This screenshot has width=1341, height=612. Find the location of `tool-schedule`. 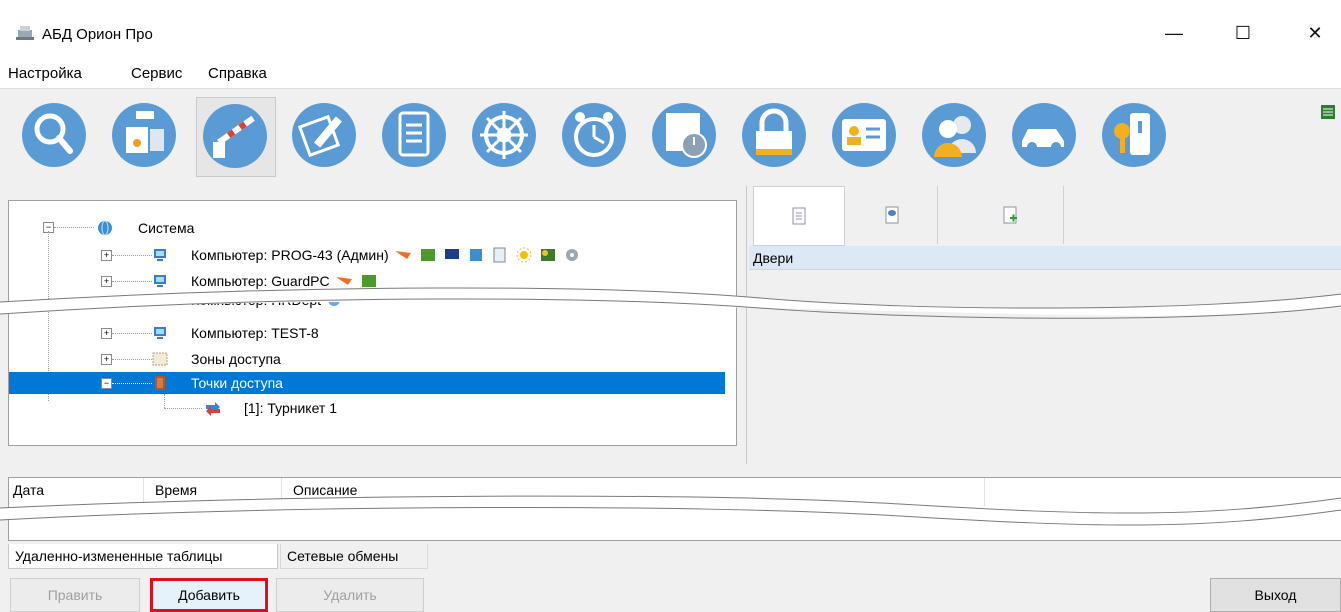

tool-schedule is located at coordinates (685, 136).